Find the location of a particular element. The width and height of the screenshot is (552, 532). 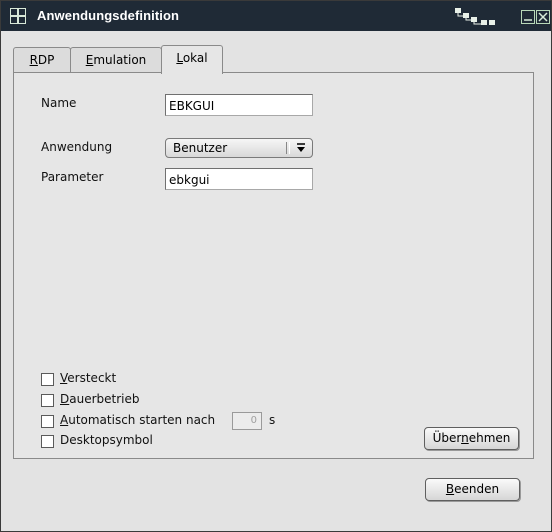

close-button: Beenden is located at coordinates (472, 489).